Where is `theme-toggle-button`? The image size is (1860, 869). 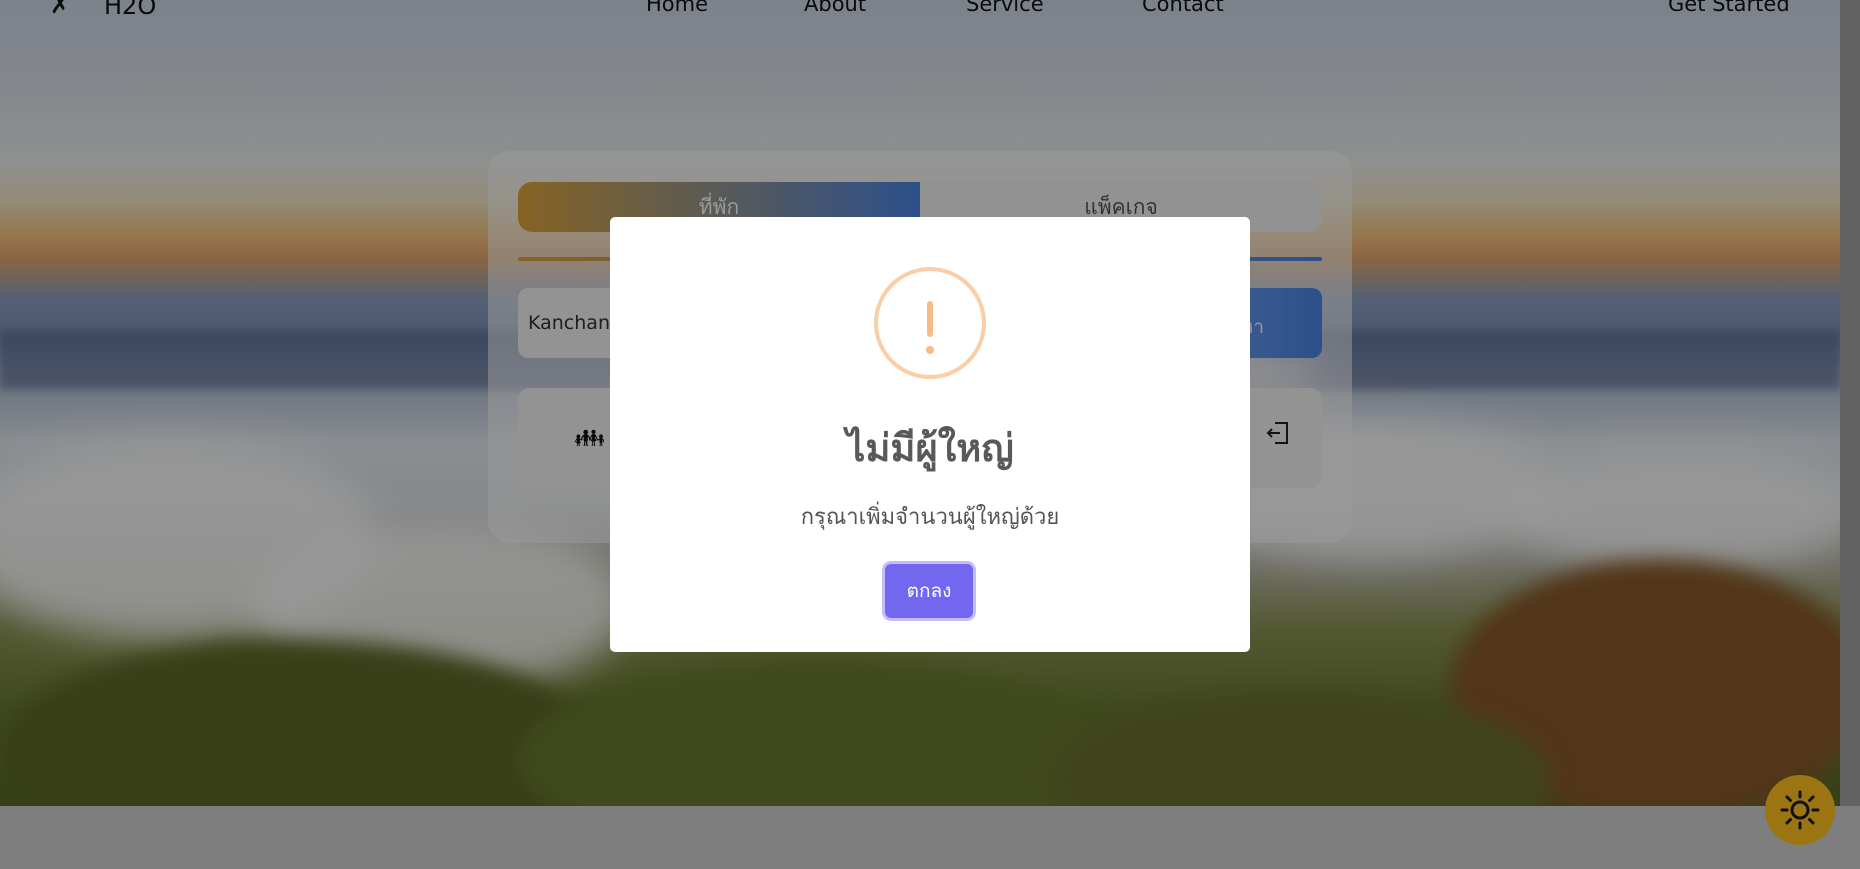 theme-toggle-button is located at coordinates (1800, 810).